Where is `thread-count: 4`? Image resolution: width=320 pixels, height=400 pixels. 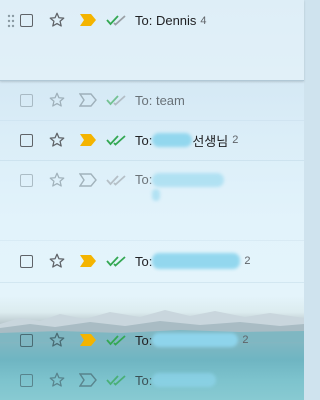 thread-count: 4 is located at coordinates (203, 20).